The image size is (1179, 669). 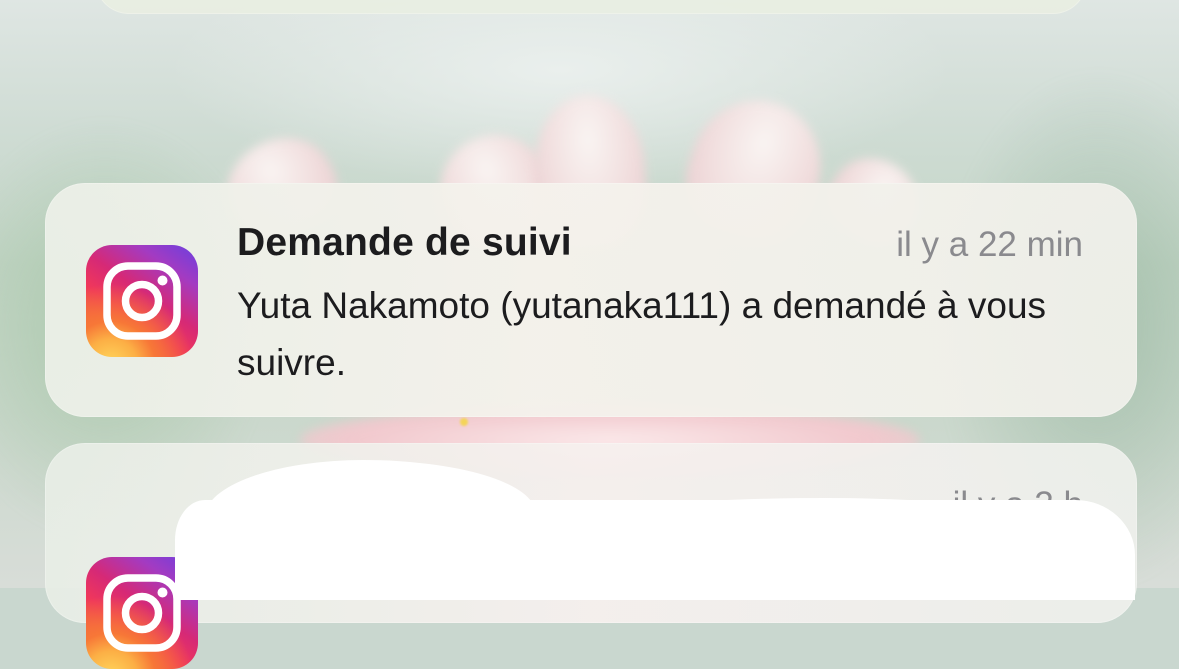 What do you see at coordinates (142, 301) in the screenshot?
I see `instagram-icon` at bounding box center [142, 301].